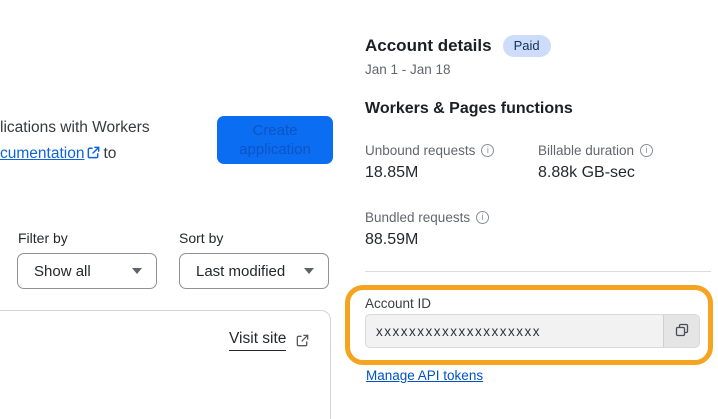 This screenshot has width=718, height=419. Describe the element at coordinates (469, 108) in the screenshot. I see `workers-pages-functions-title: Workers & Pages functions` at that location.